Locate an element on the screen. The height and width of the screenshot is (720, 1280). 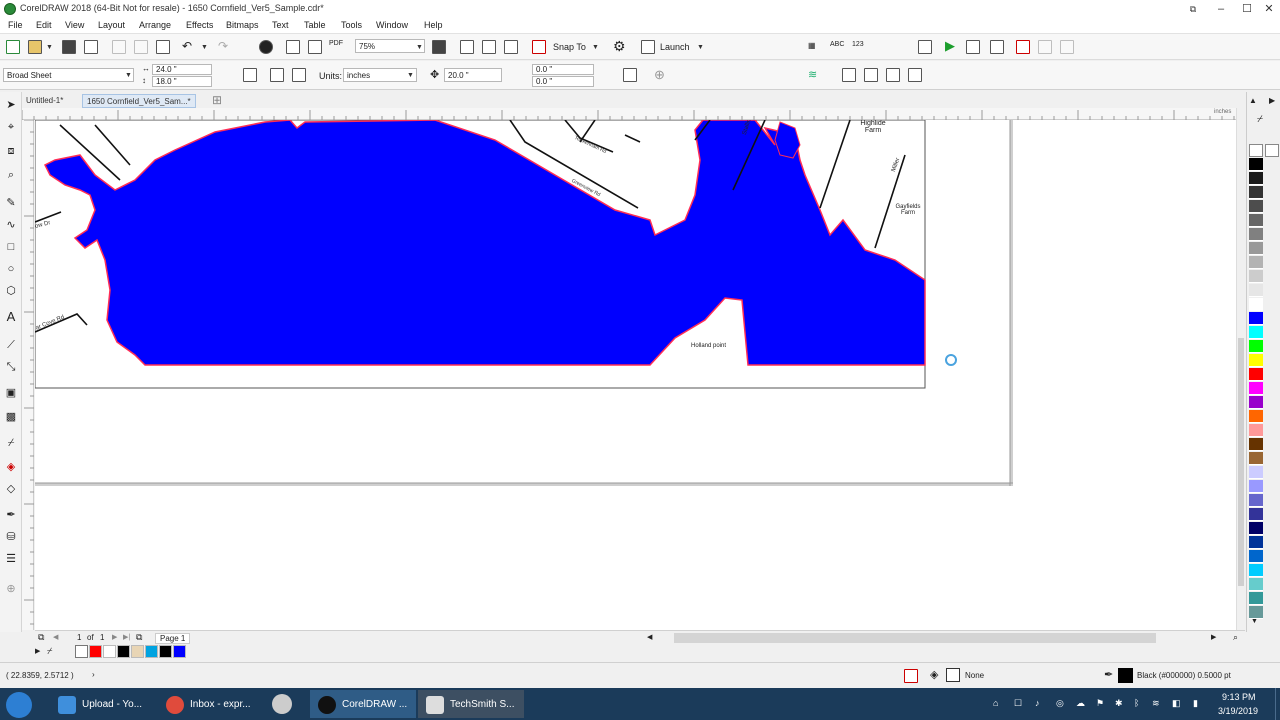
align-icon: ▦ is located at coordinates (812, 45).